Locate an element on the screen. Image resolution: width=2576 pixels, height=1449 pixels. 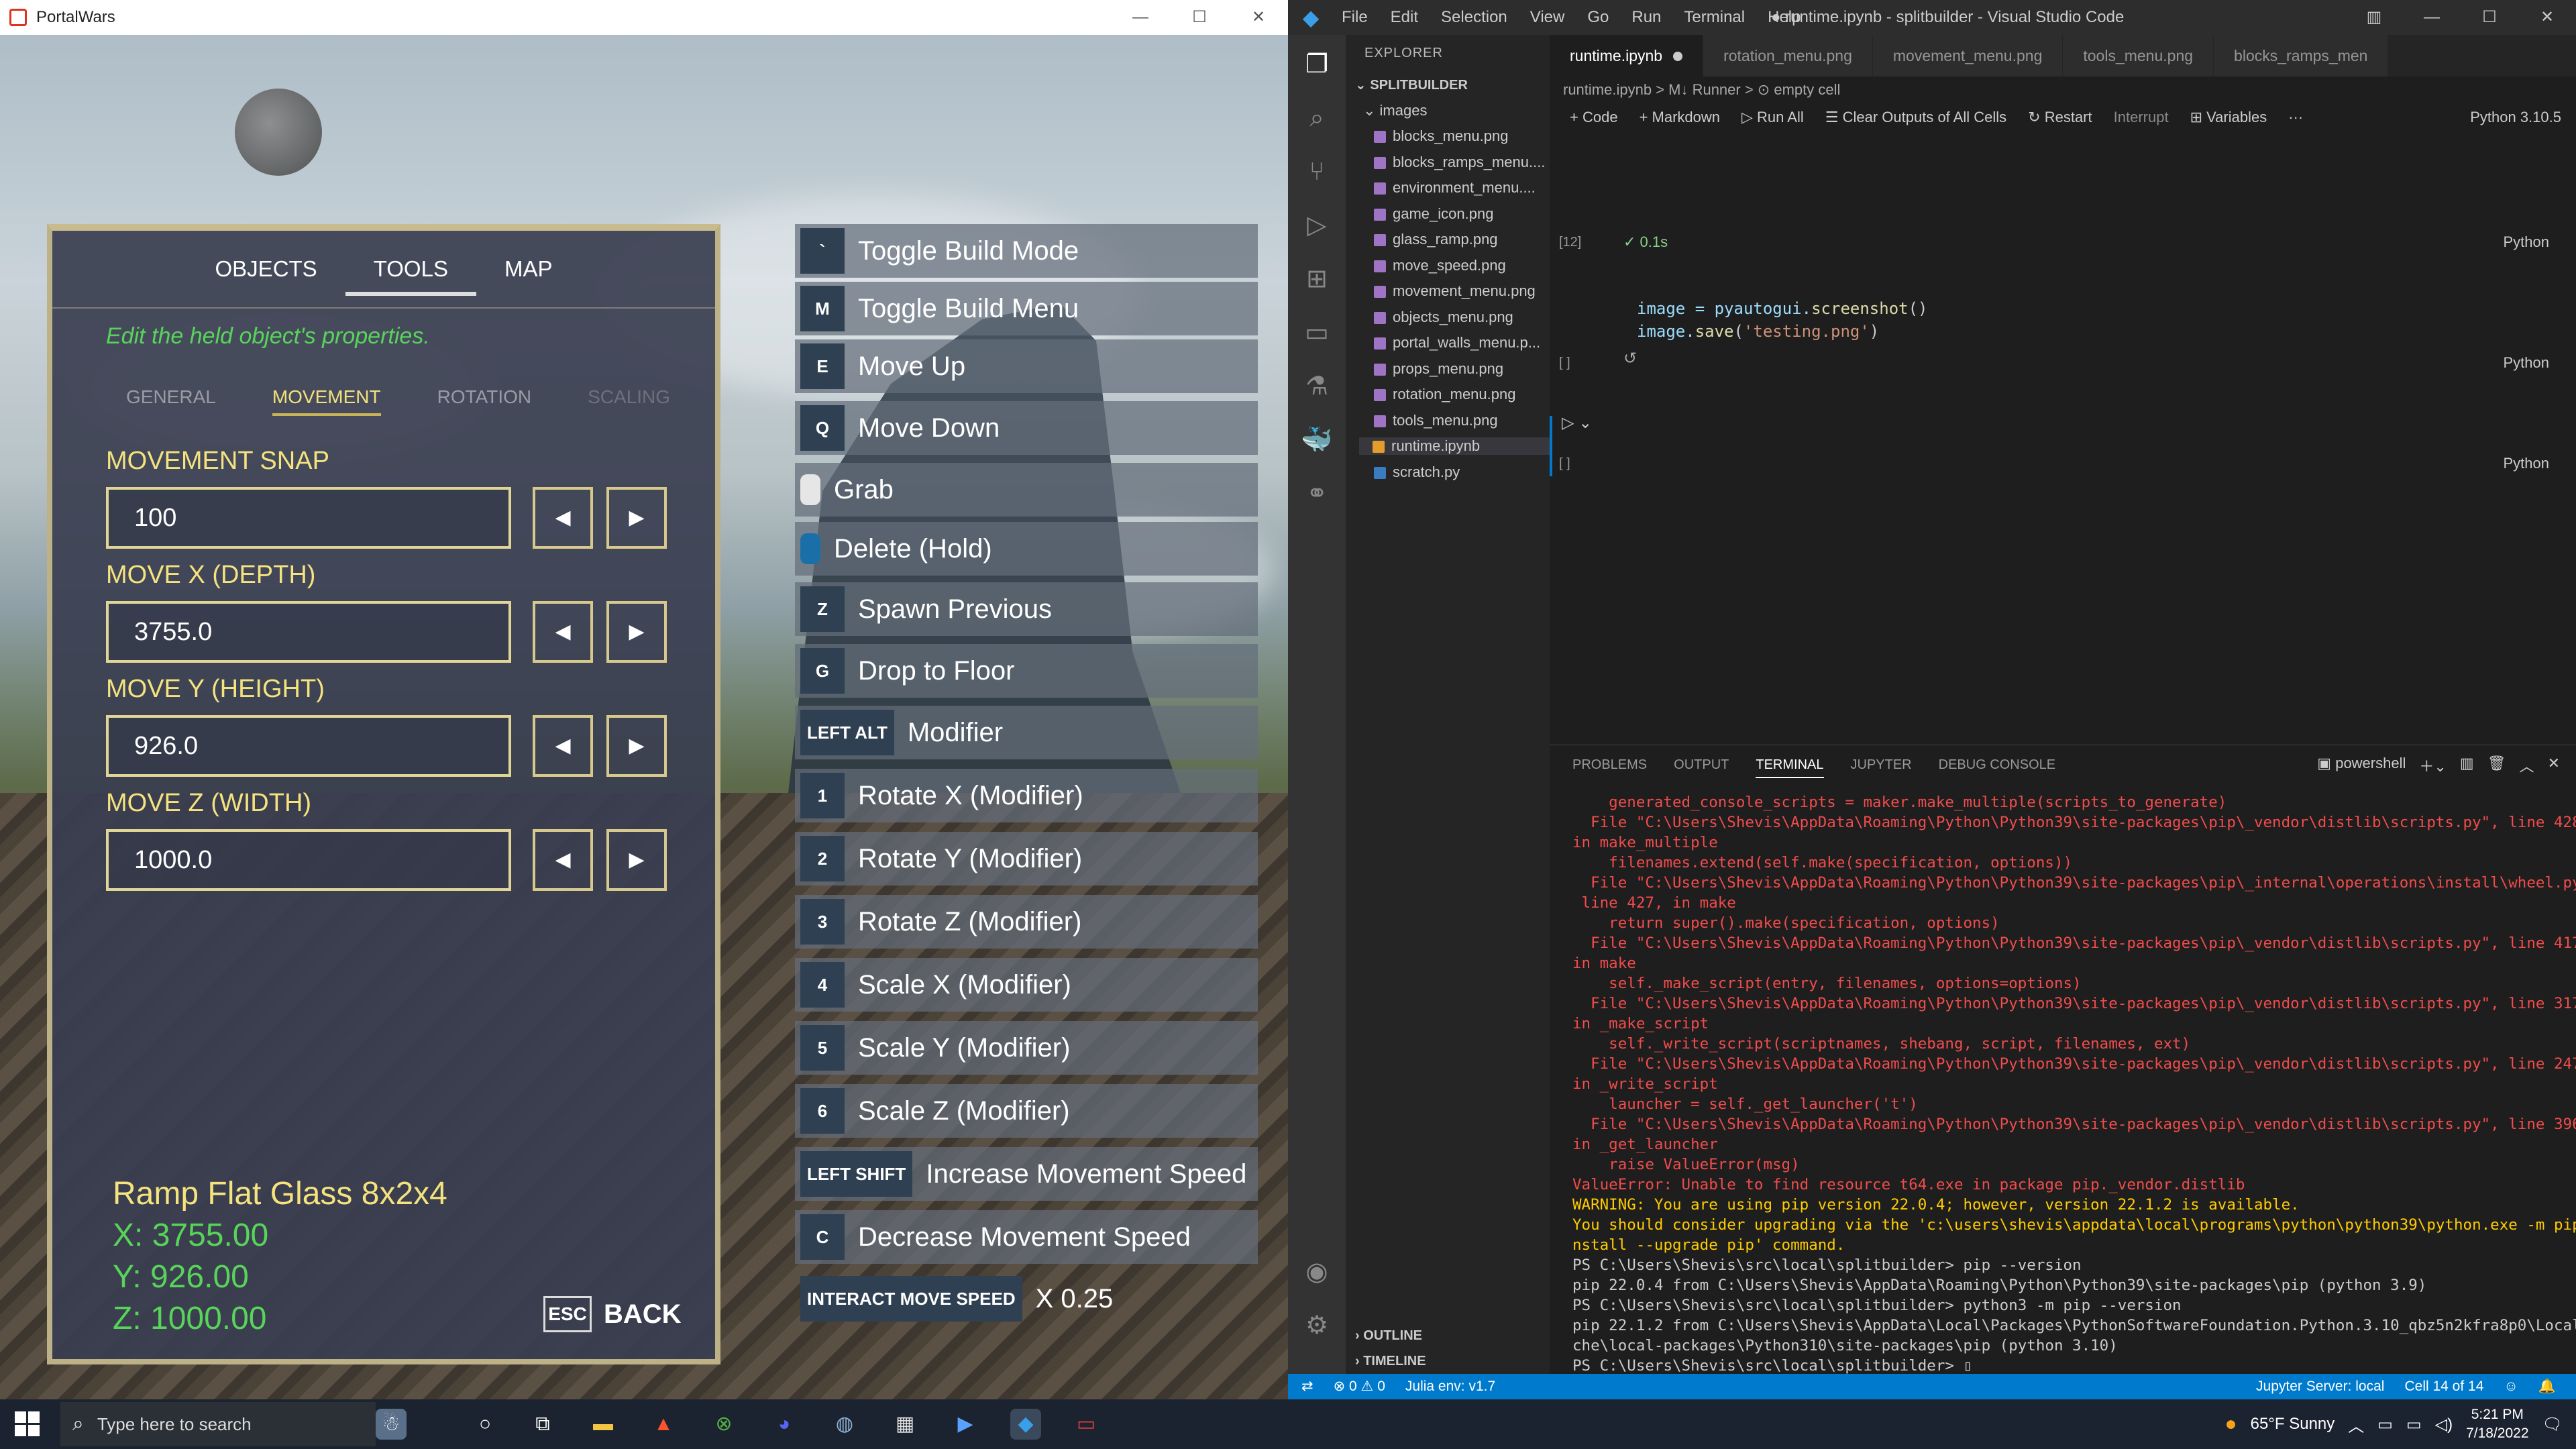
move-y-input: 926.0 is located at coordinates (308, 746).